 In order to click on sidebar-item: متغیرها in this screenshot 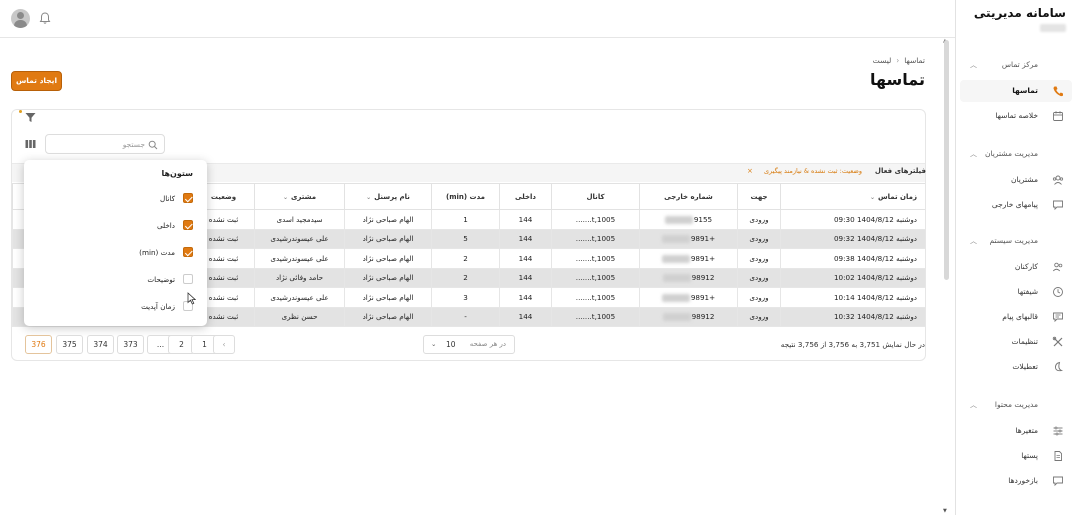, I will do `click(1016, 431)`.